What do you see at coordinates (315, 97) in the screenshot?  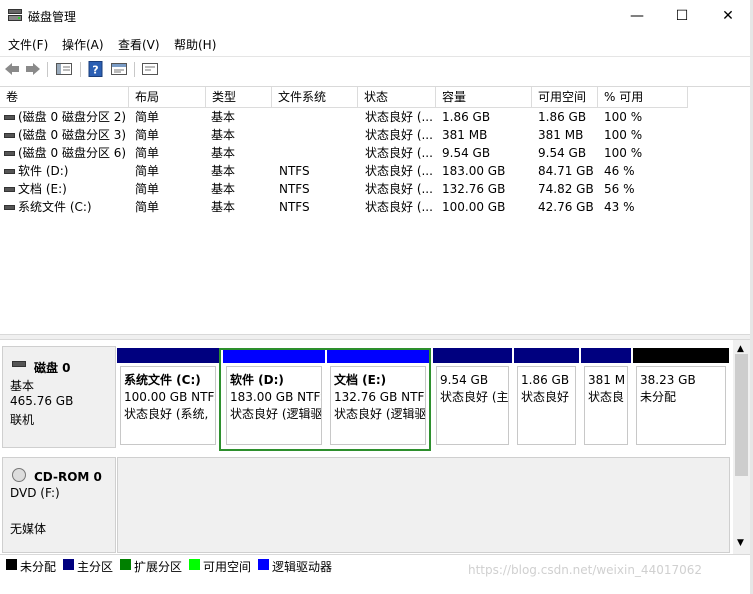 I see `column-header-filesystem: 文件系统` at bounding box center [315, 97].